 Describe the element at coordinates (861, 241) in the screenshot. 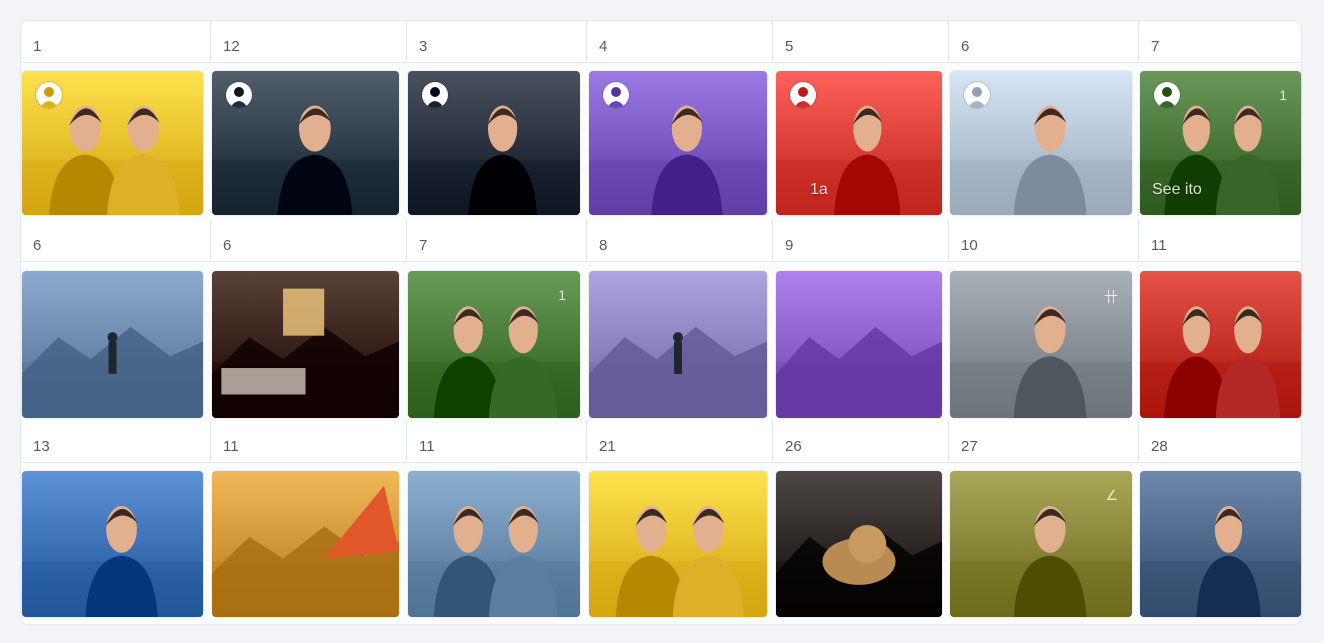

I see `day-label: 9` at that location.